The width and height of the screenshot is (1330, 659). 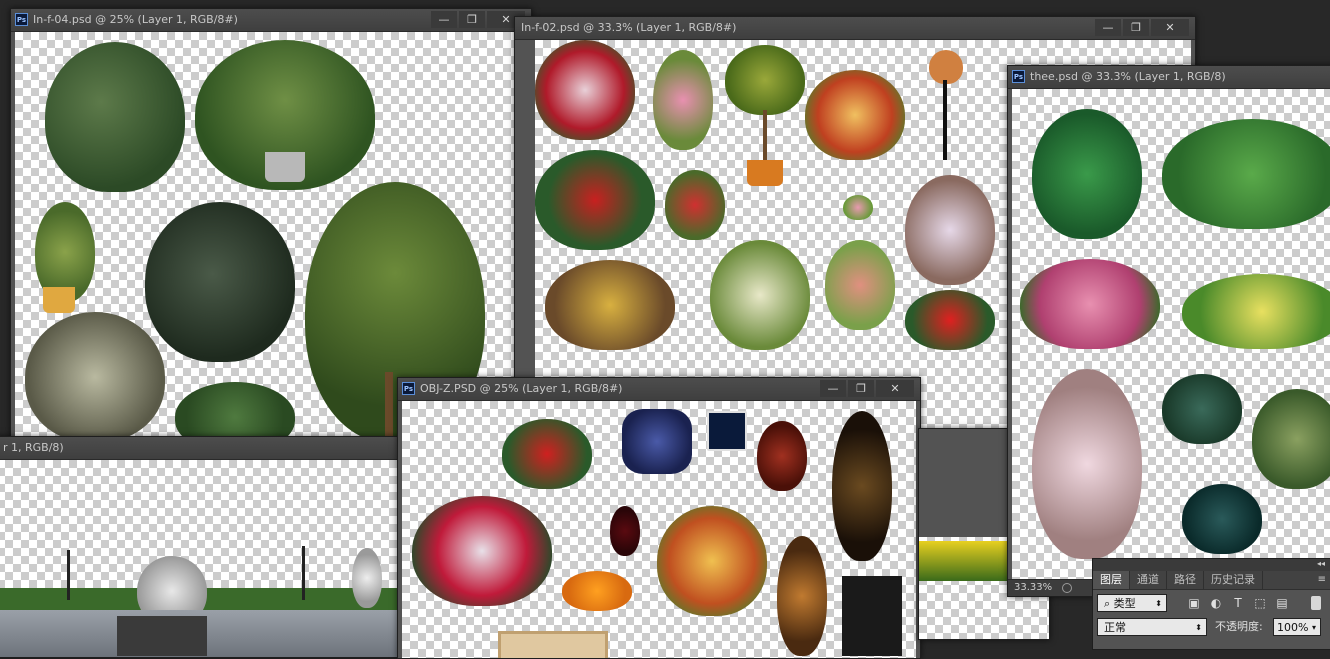 What do you see at coordinates (765, 80) in the screenshot?
I see `topiary-tree-image` at bounding box center [765, 80].